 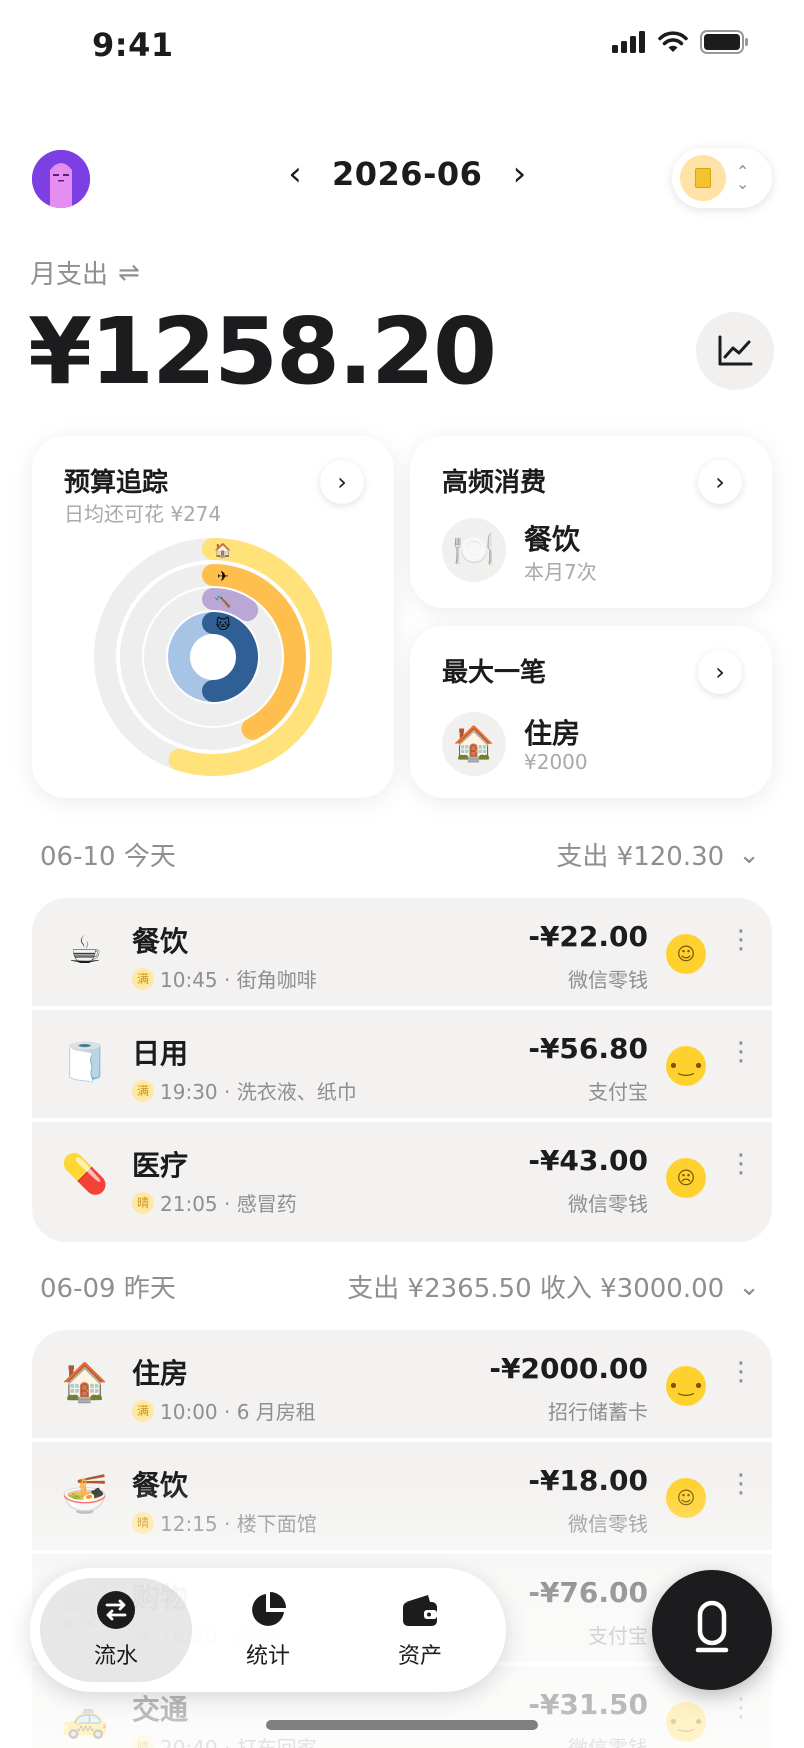 What do you see at coordinates (160, 1165) in the screenshot?
I see `category-name: 医疗` at bounding box center [160, 1165].